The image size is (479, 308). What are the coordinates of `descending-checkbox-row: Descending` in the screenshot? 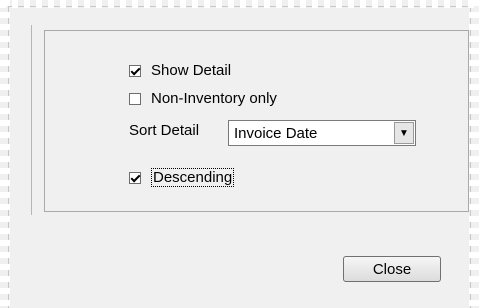 It's located at (182, 177).